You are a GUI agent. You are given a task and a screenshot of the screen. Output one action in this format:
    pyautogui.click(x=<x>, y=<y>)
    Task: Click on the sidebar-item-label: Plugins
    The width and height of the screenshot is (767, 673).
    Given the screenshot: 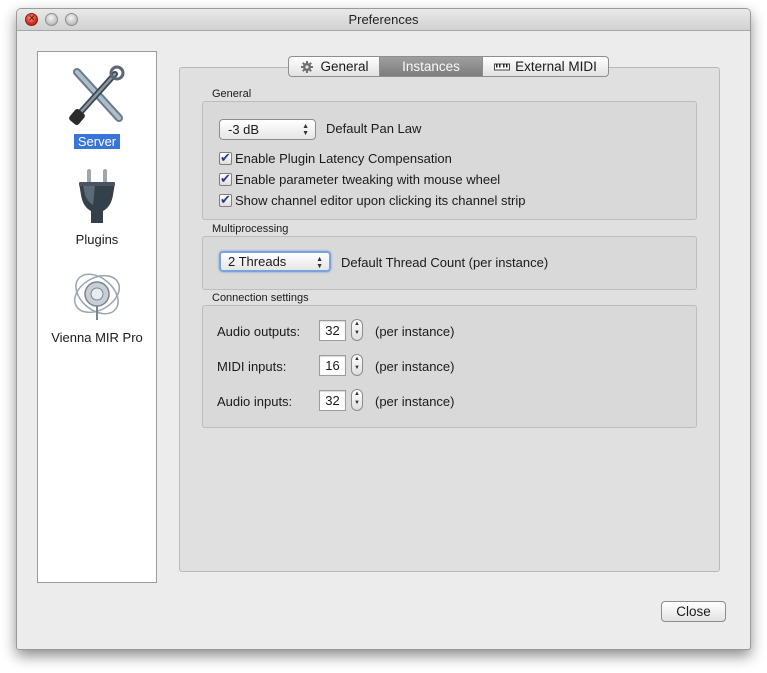 What is the action you would take?
    pyautogui.click(x=97, y=239)
    